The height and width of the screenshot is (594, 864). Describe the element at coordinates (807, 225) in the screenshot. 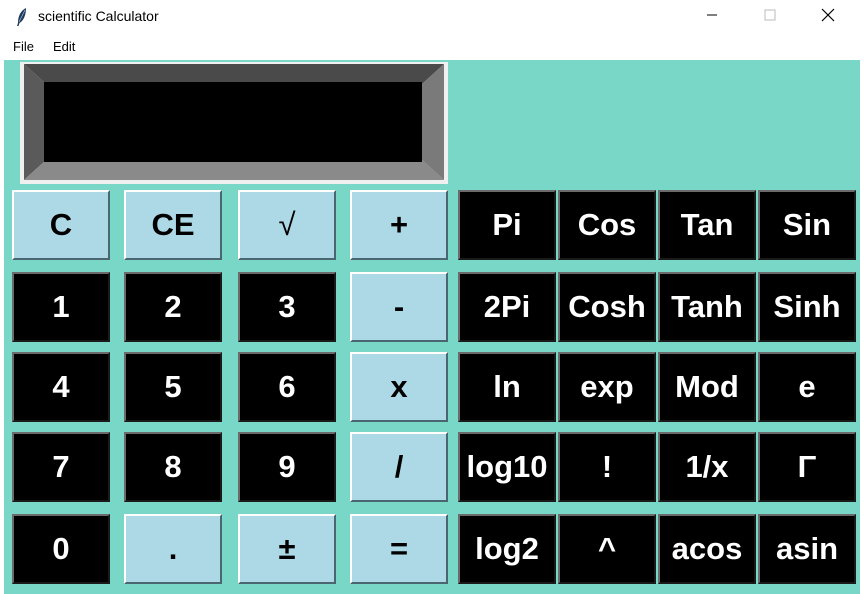

I see `sin-button: Sin` at that location.